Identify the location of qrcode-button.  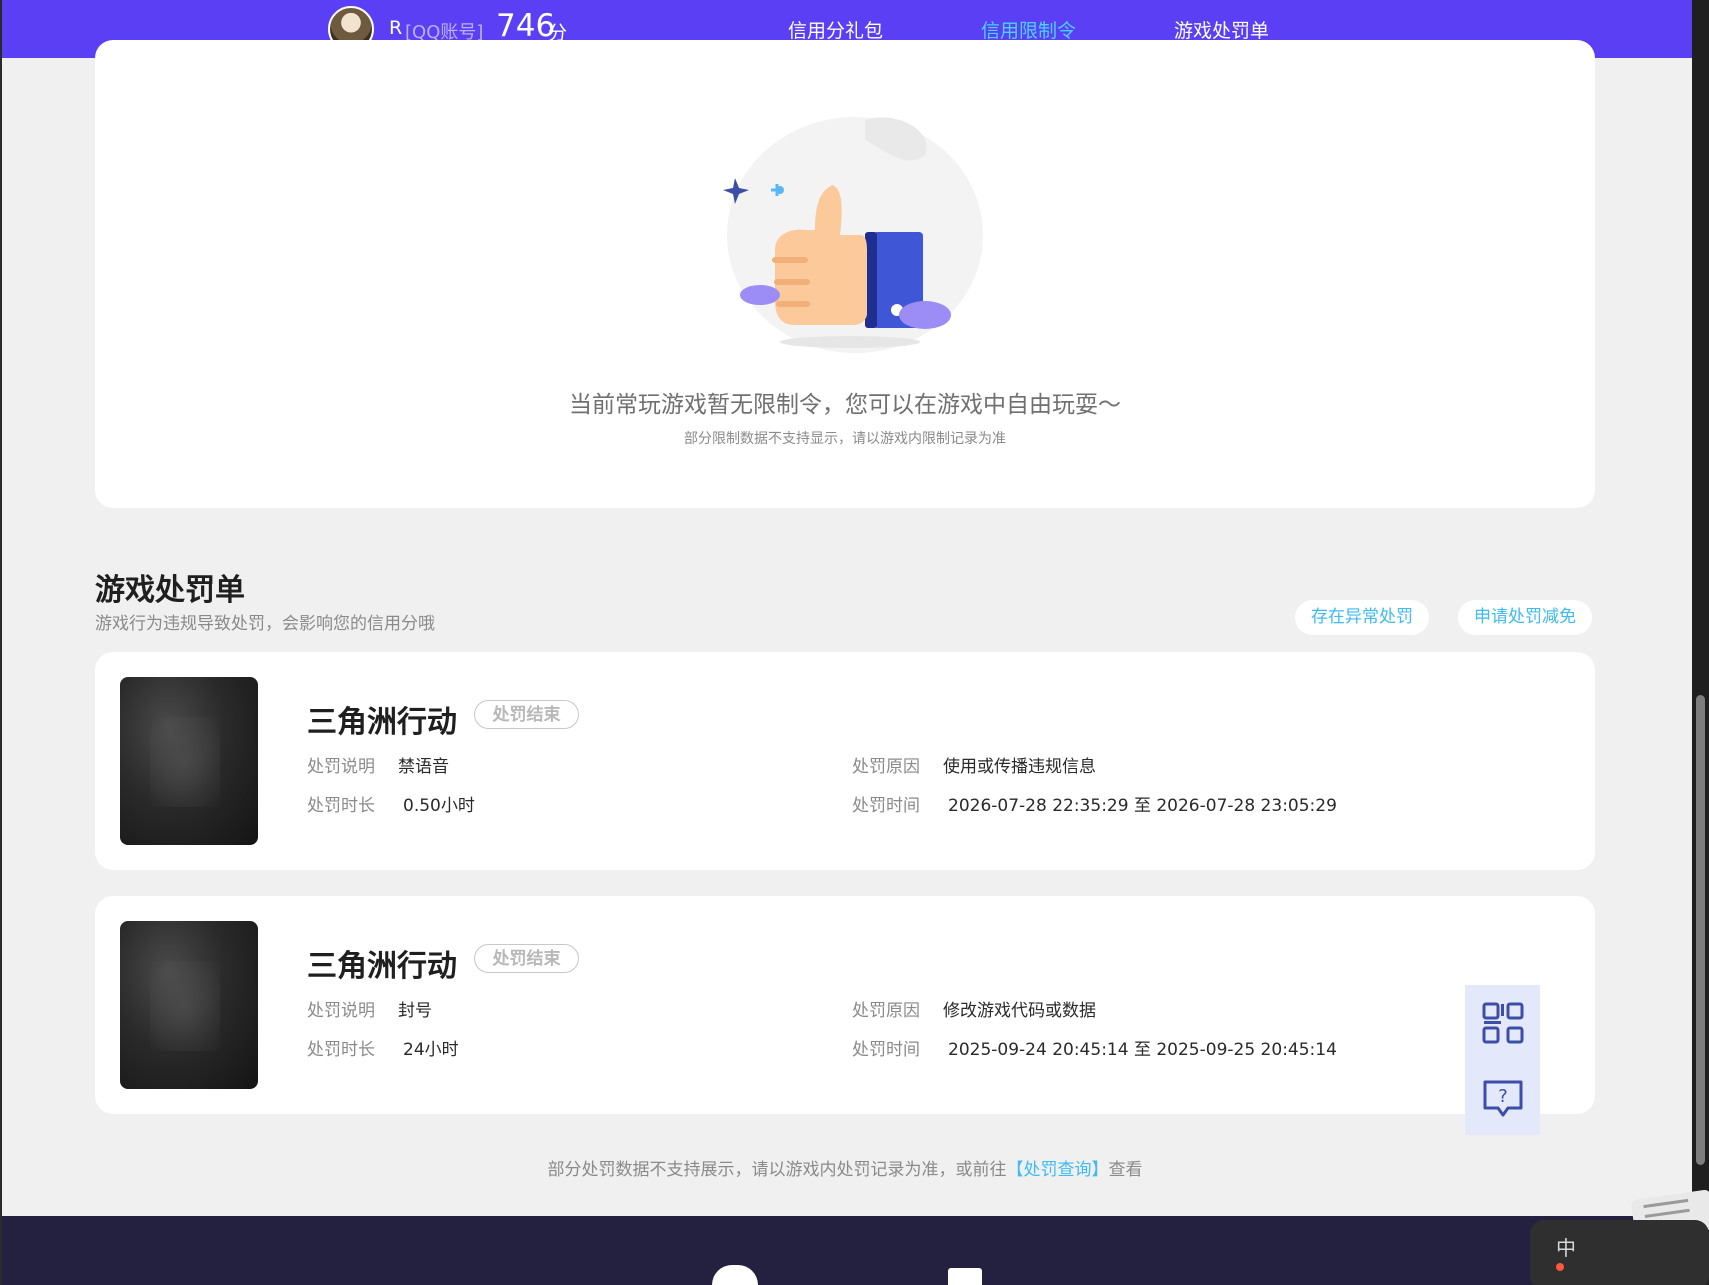
(1502, 1022).